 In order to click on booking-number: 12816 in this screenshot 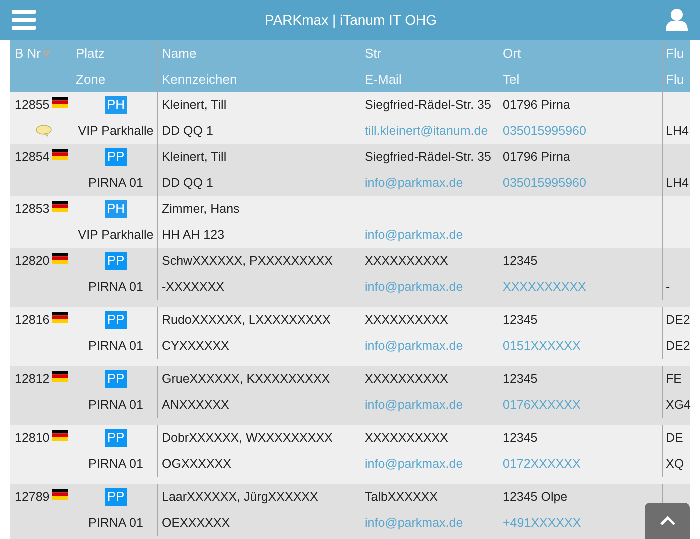, I will do `click(32, 320)`.